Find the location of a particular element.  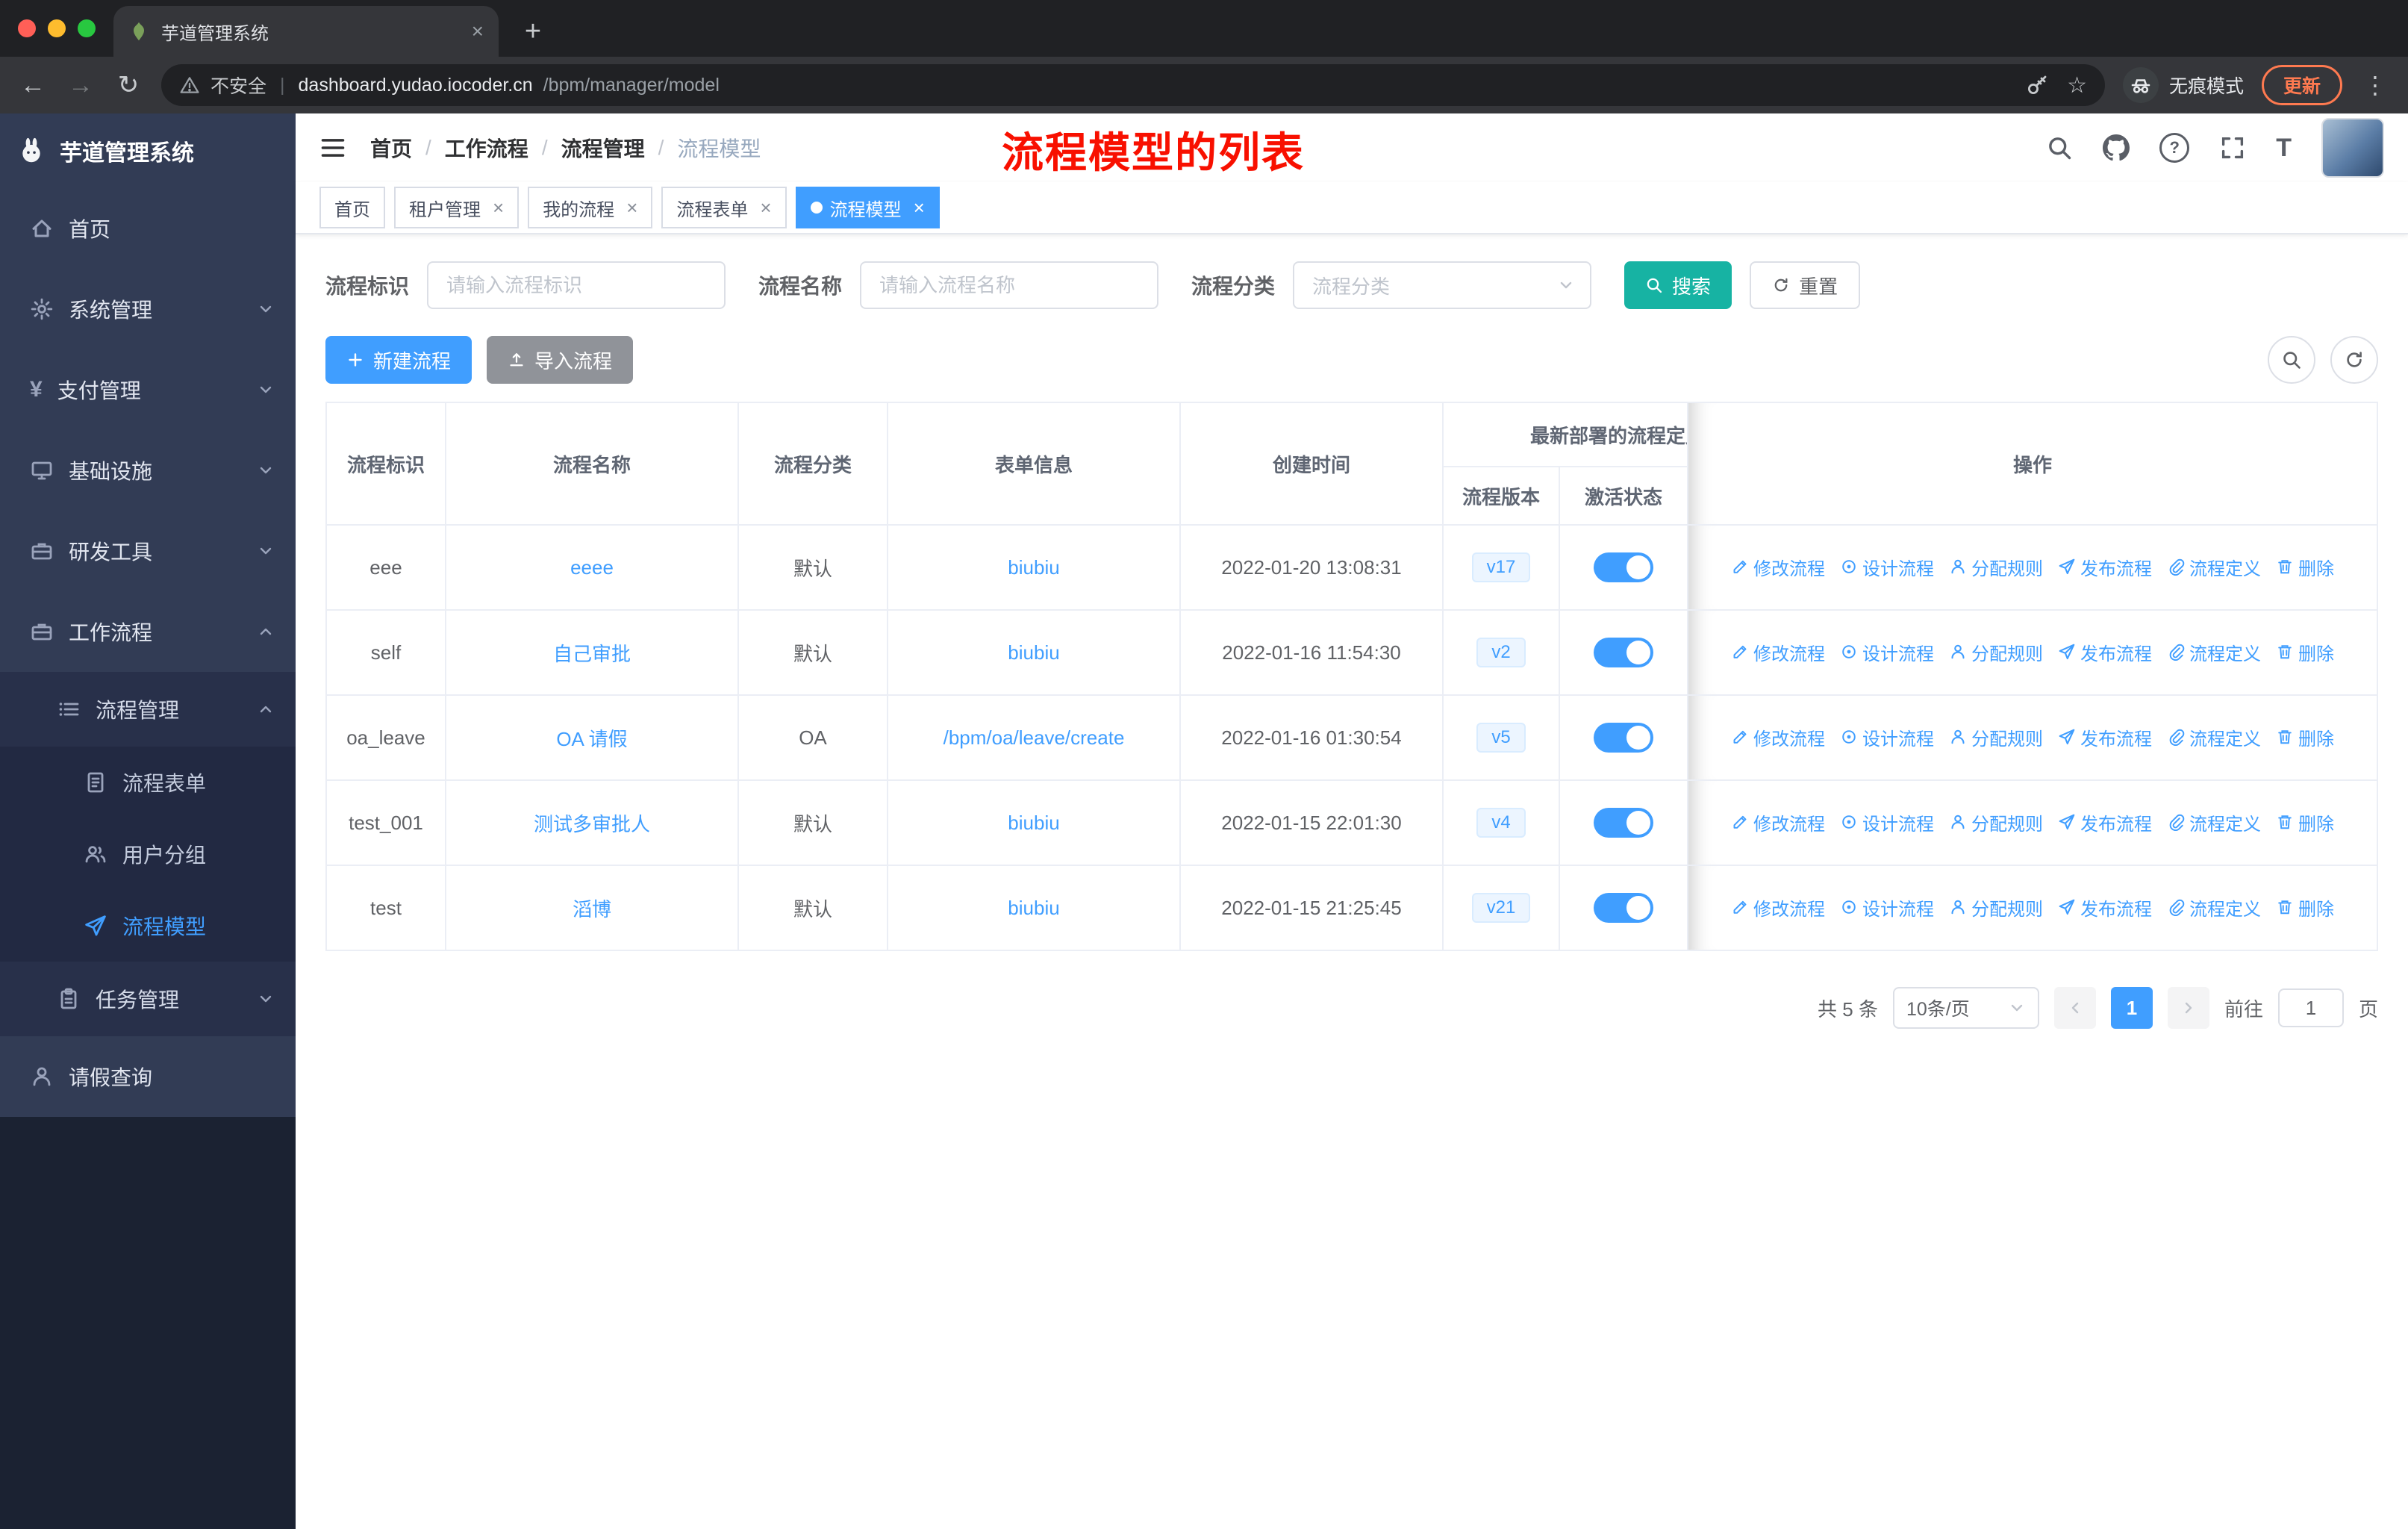

back-button: ← is located at coordinates (33, 85).